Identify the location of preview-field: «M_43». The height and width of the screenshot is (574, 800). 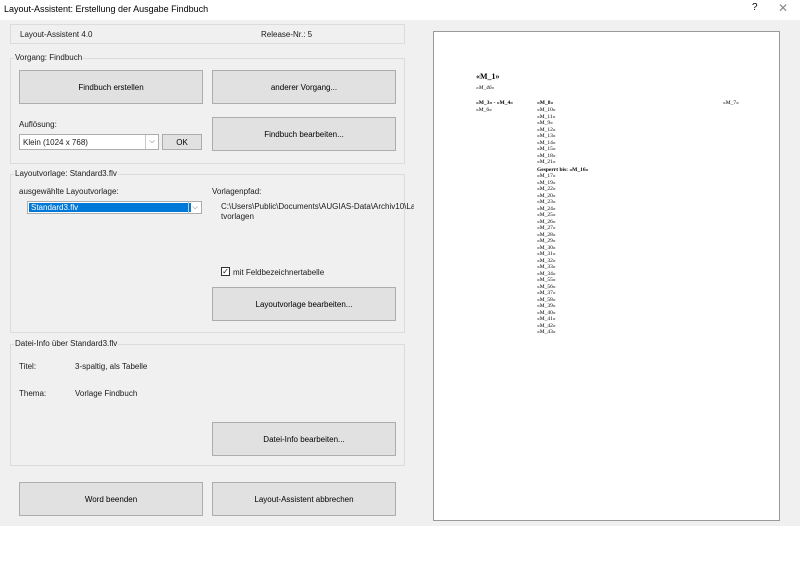
(546, 332).